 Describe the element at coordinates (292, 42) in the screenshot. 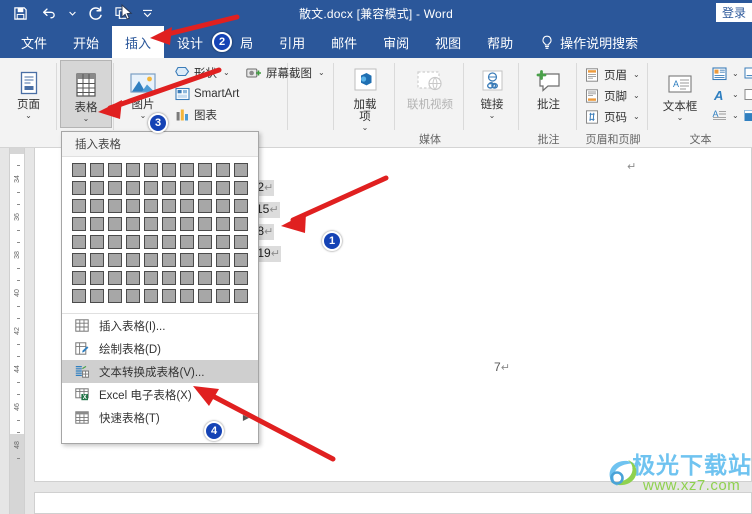

I see `tab-references: 引用` at that location.